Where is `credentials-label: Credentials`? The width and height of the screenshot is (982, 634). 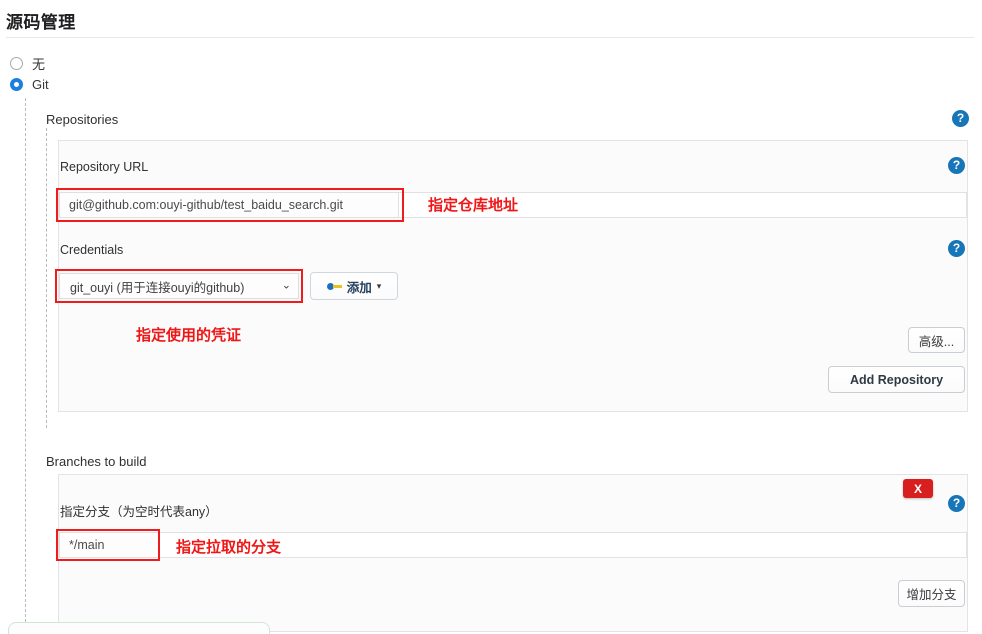 credentials-label: Credentials is located at coordinates (92, 250).